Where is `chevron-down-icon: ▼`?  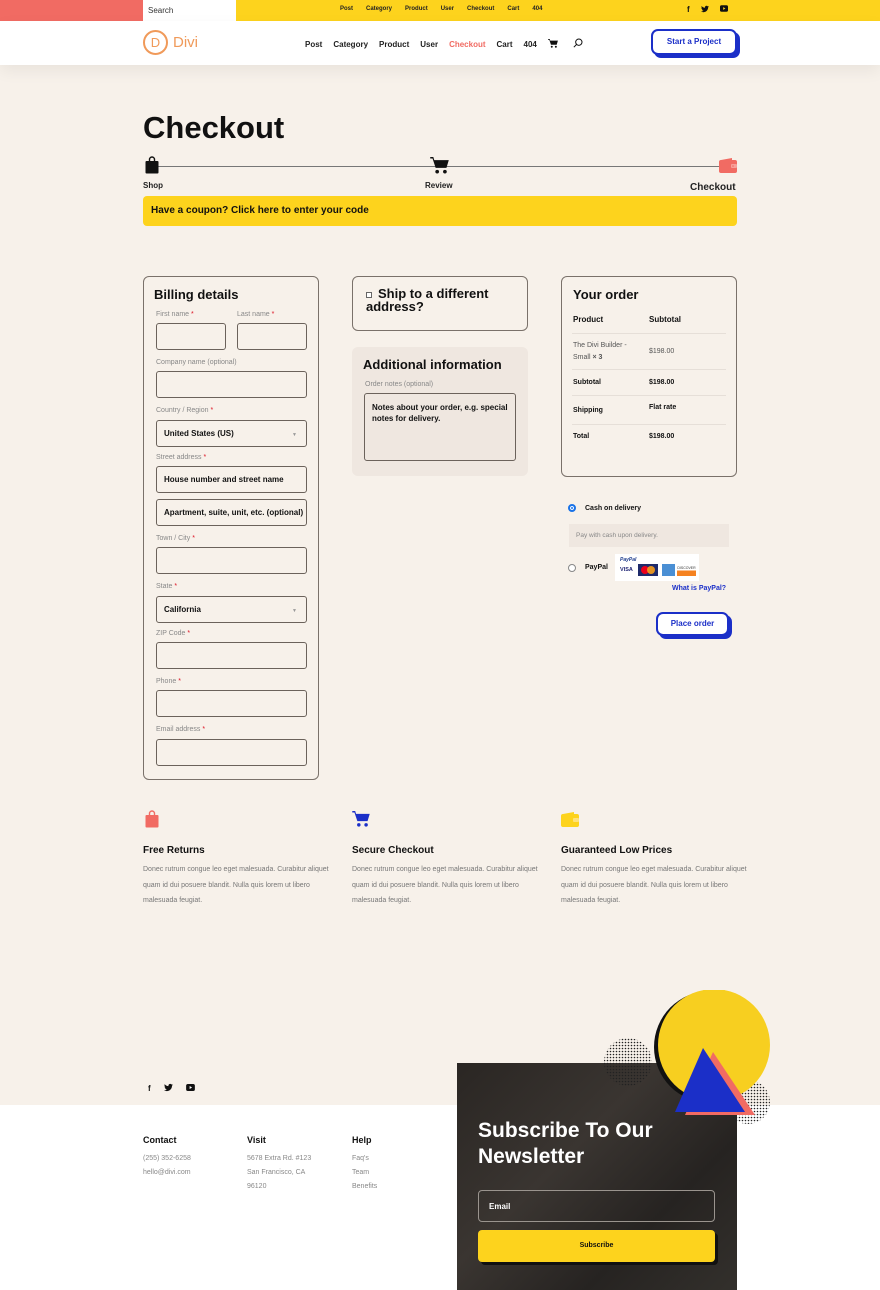 chevron-down-icon: ▼ is located at coordinates (294, 611).